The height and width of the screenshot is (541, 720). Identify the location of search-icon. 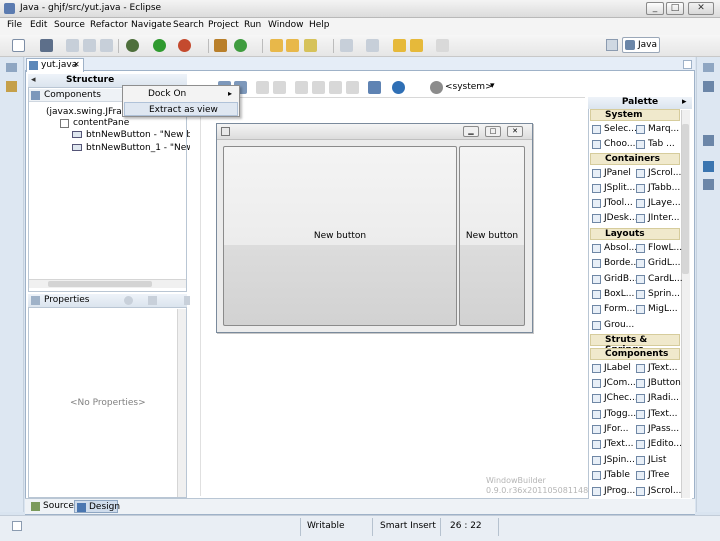
(310, 45).